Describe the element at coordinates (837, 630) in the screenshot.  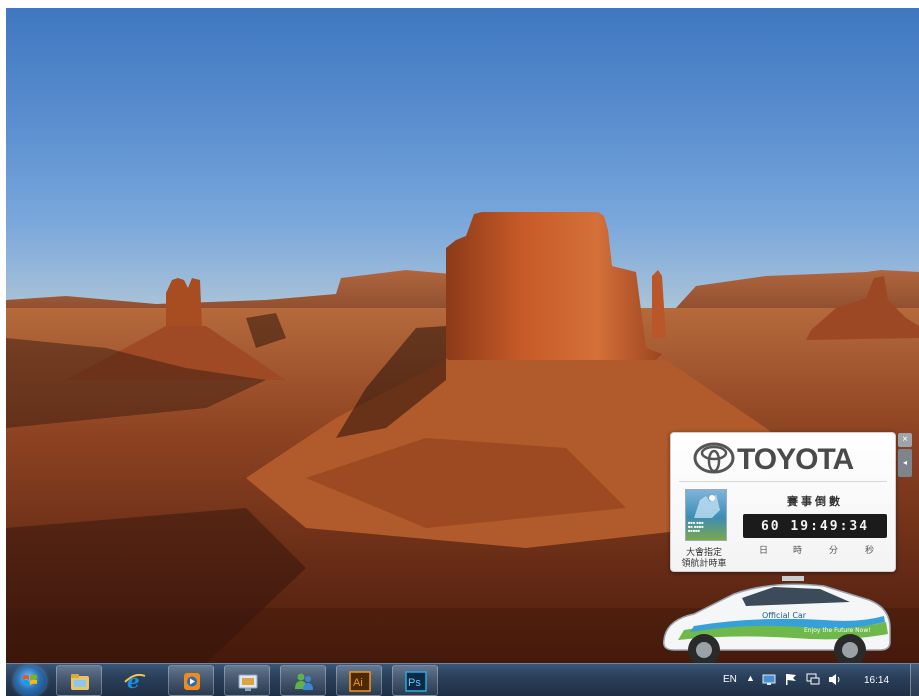
I see `car-slogan-text: Enjoy the Future Now!` at that location.